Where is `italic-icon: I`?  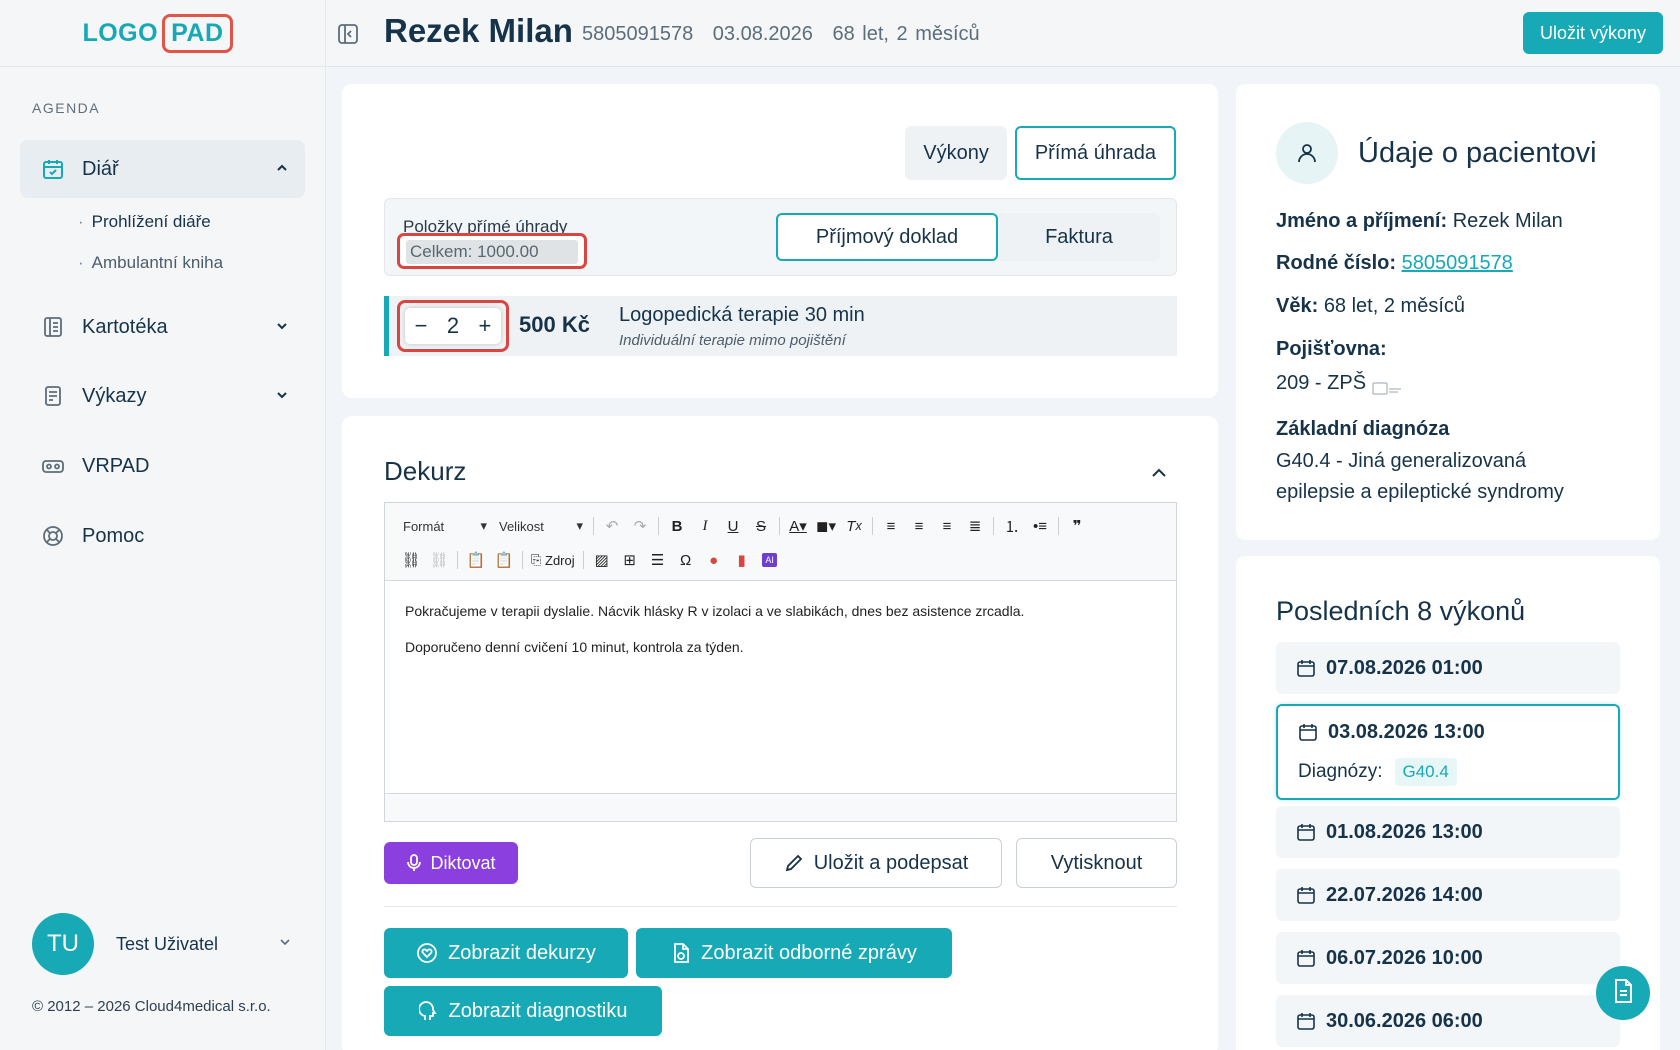
italic-icon: I is located at coordinates (705, 526).